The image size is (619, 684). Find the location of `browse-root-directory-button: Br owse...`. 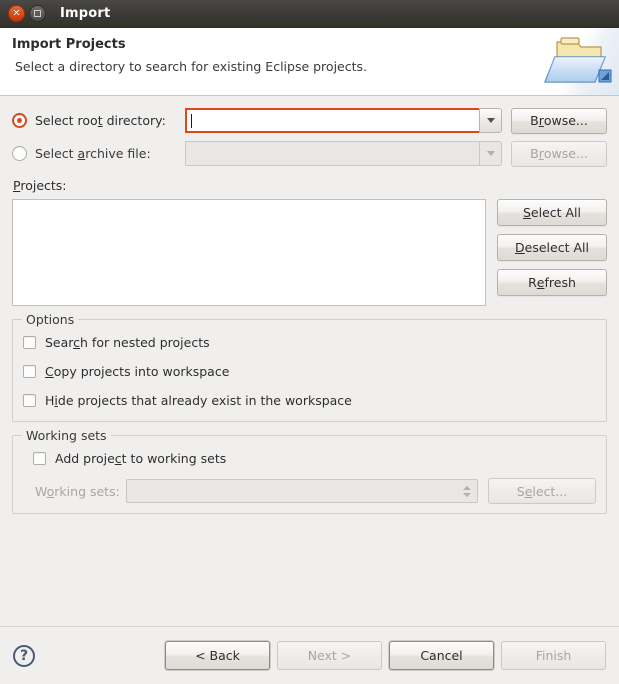

browse-root-directory-button: Br owse... is located at coordinates (559, 120).